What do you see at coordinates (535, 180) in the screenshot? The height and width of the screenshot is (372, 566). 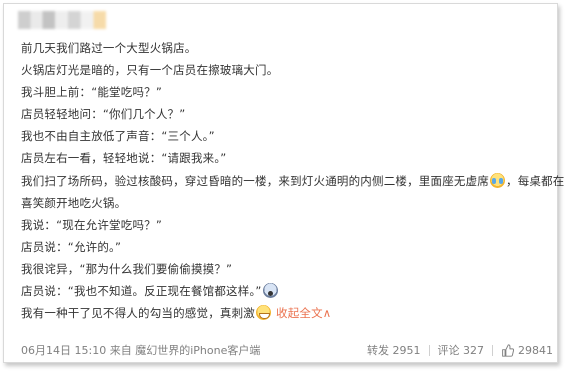 I see `post-line-text: ，每桌都在` at bounding box center [535, 180].